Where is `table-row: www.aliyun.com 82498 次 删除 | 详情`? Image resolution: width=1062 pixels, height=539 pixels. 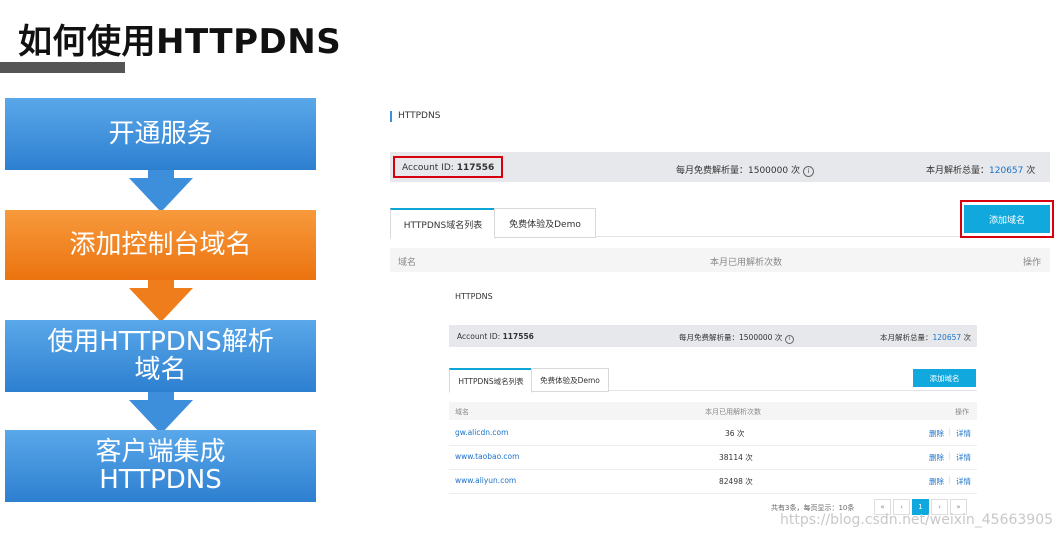 table-row: www.aliyun.com 82498 次 删除 | 详情 is located at coordinates (713, 481).